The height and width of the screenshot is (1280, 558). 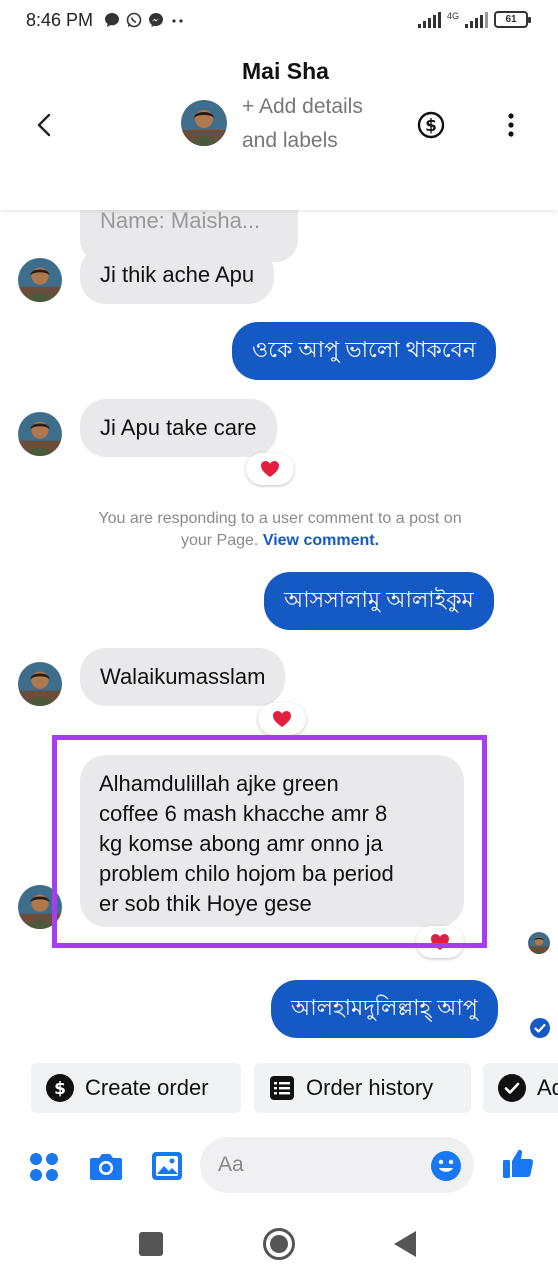 I want to click on outgoing-message: ওকে আপু ভালো থাকবেন, so click(x=364, y=351).